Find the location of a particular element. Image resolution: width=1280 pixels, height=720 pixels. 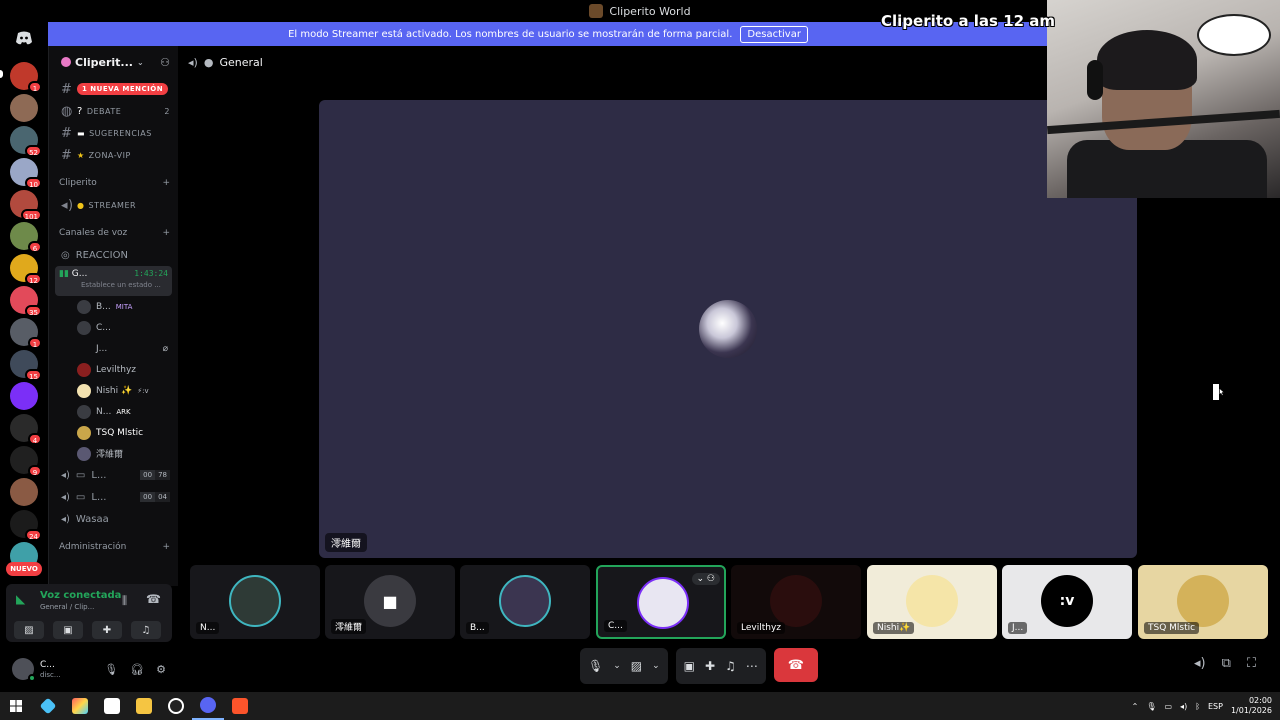

server-icon: 15 is located at coordinates (26, 365).